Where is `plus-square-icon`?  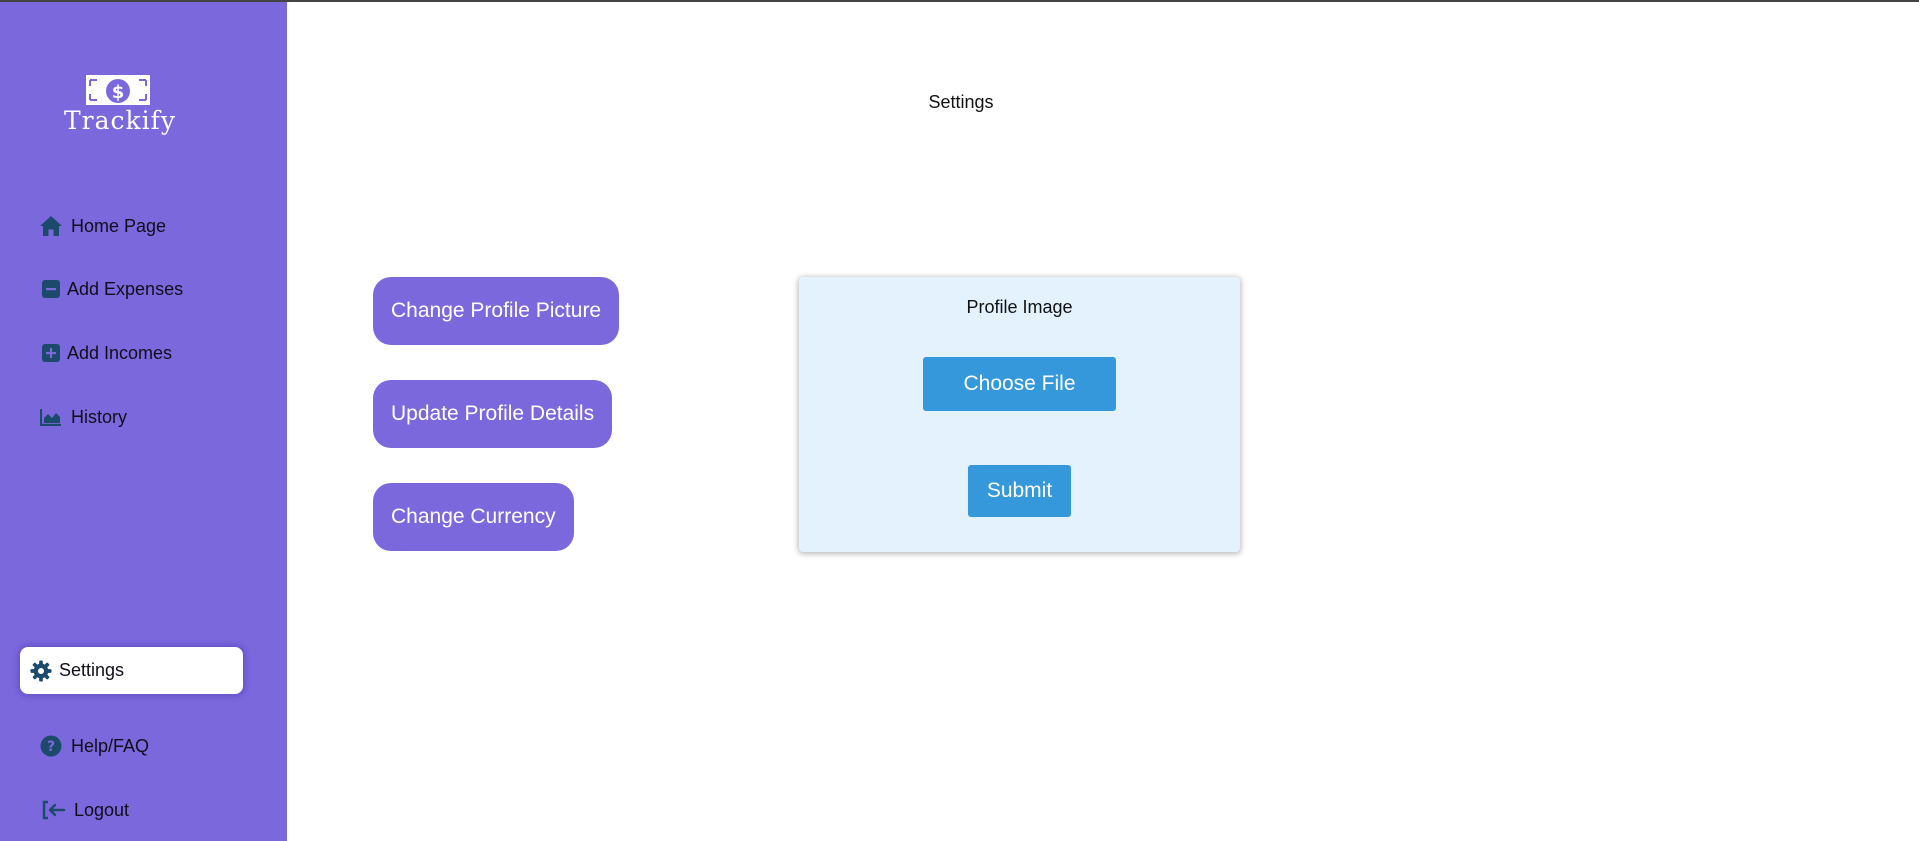
plus-square-icon is located at coordinates (51, 353).